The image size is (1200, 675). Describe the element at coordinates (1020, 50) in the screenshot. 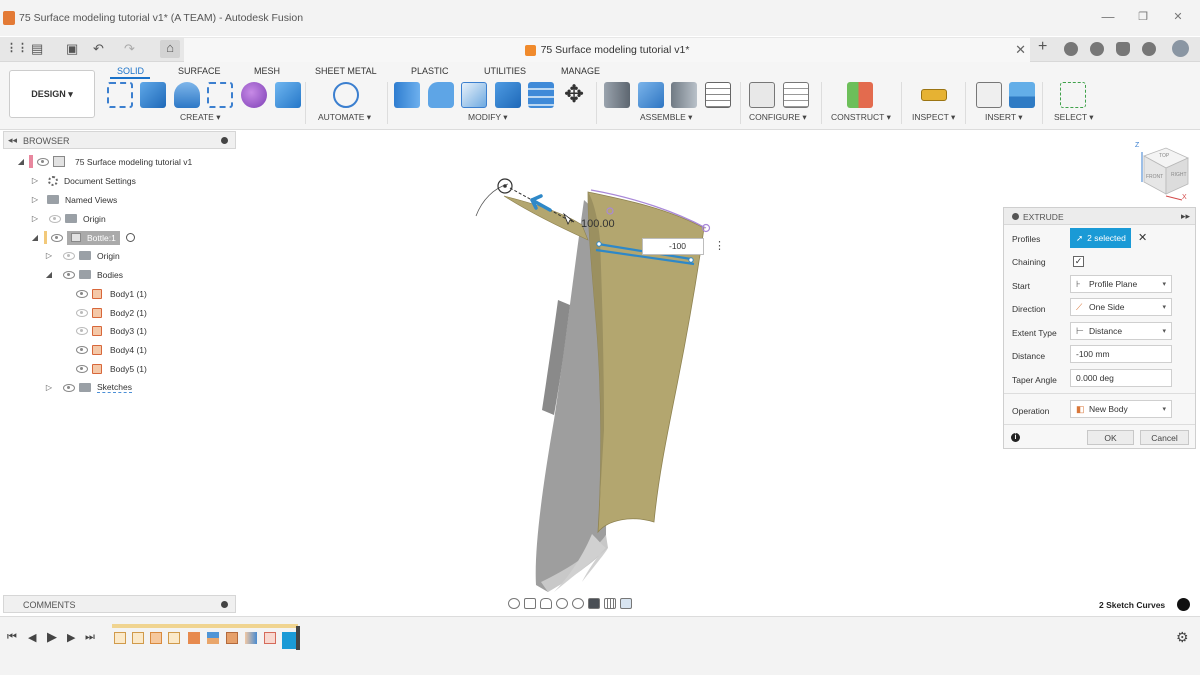

I see `close-tab-icon: ✕` at that location.